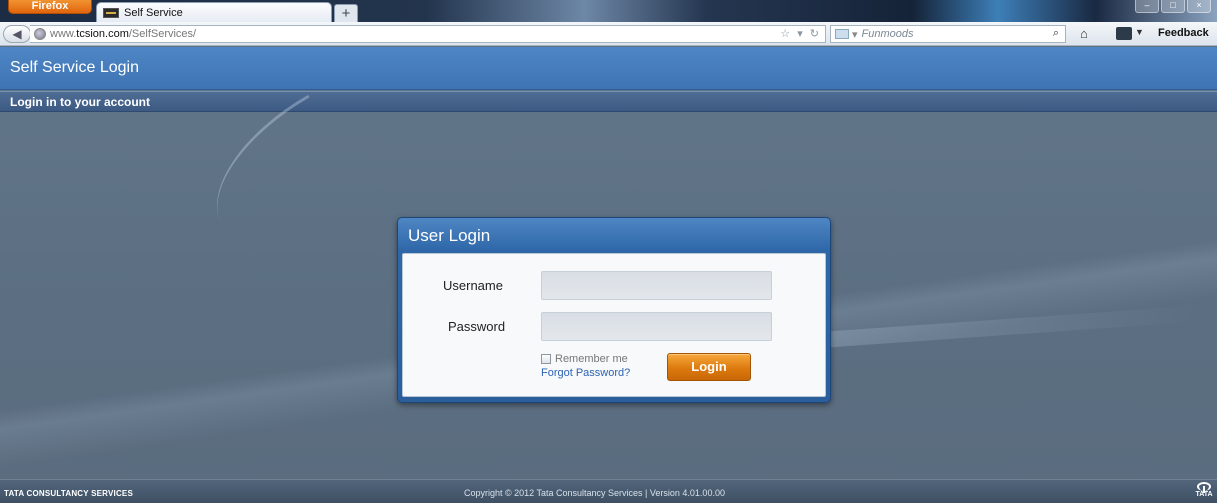 The image size is (1217, 503). What do you see at coordinates (656, 326) in the screenshot?
I see `password-input` at bounding box center [656, 326].